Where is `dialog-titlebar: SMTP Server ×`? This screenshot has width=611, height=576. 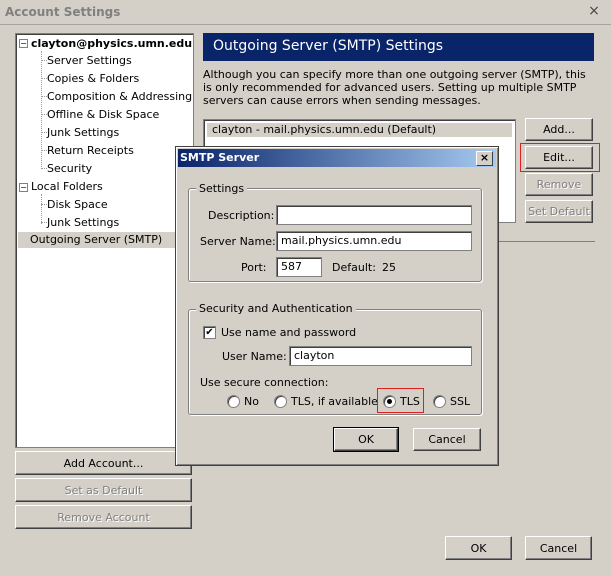 dialog-titlebar: SMTP Server × is located at coordinates (337, 158).